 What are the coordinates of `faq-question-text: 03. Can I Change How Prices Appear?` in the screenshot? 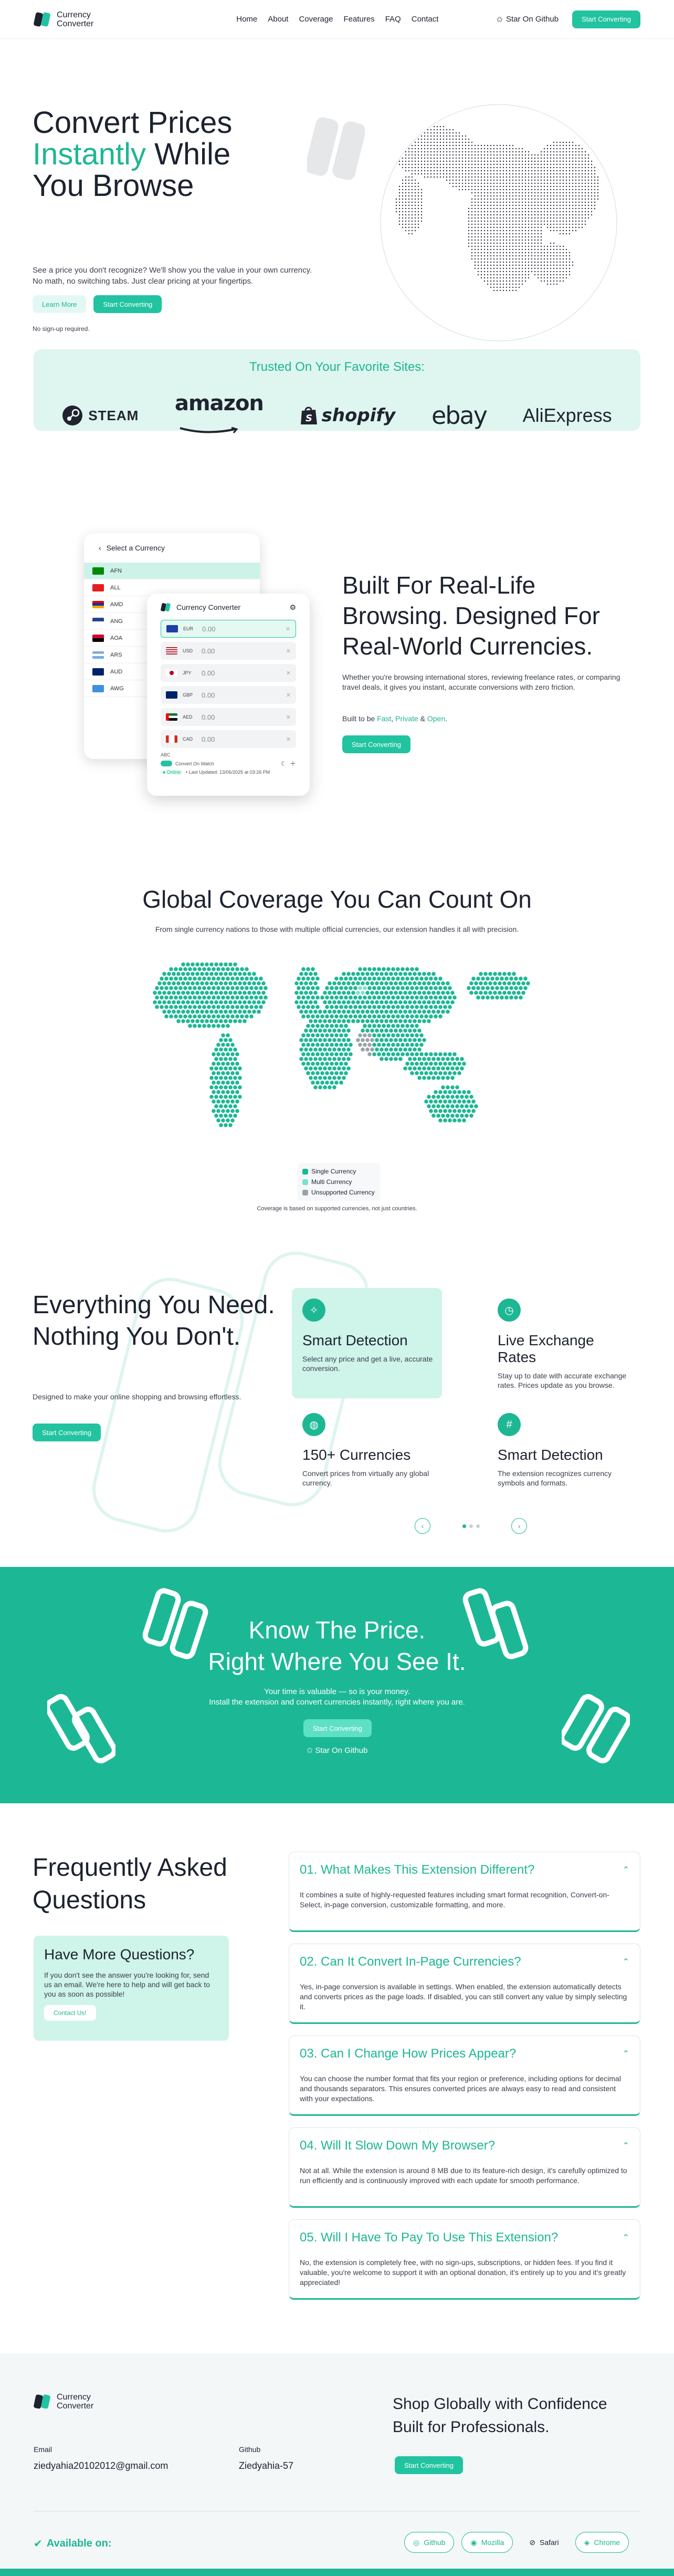 It's located at (409, 2054).